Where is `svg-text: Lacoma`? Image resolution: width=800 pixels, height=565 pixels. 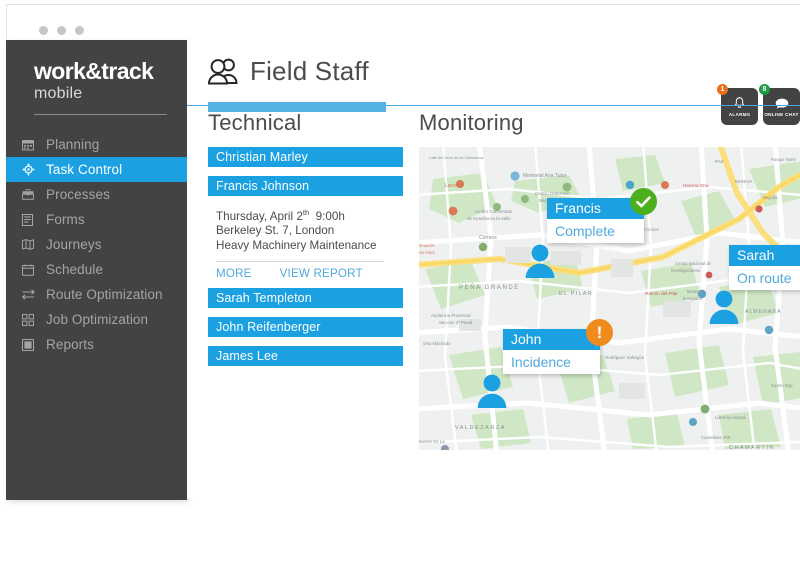 svg-text: Lacoma is located at coordinates (454, 186).